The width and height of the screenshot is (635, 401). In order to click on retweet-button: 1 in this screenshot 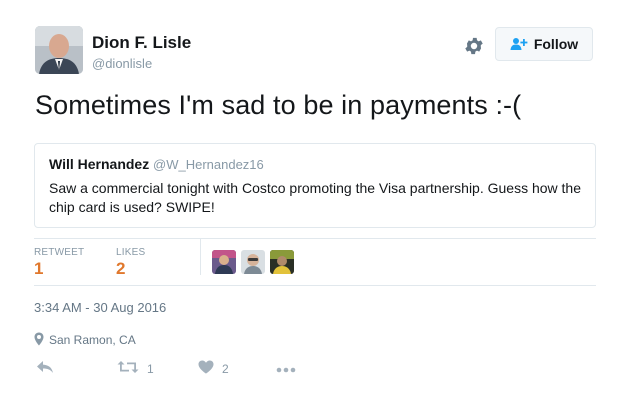, I will do `click(135, 369)`.